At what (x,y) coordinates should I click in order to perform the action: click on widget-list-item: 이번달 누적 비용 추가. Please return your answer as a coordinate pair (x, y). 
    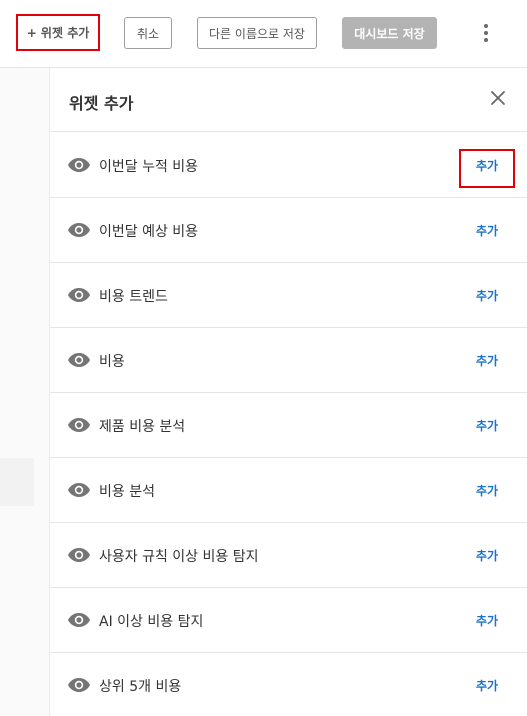
    Looking at the image, I should click on (288, 165).